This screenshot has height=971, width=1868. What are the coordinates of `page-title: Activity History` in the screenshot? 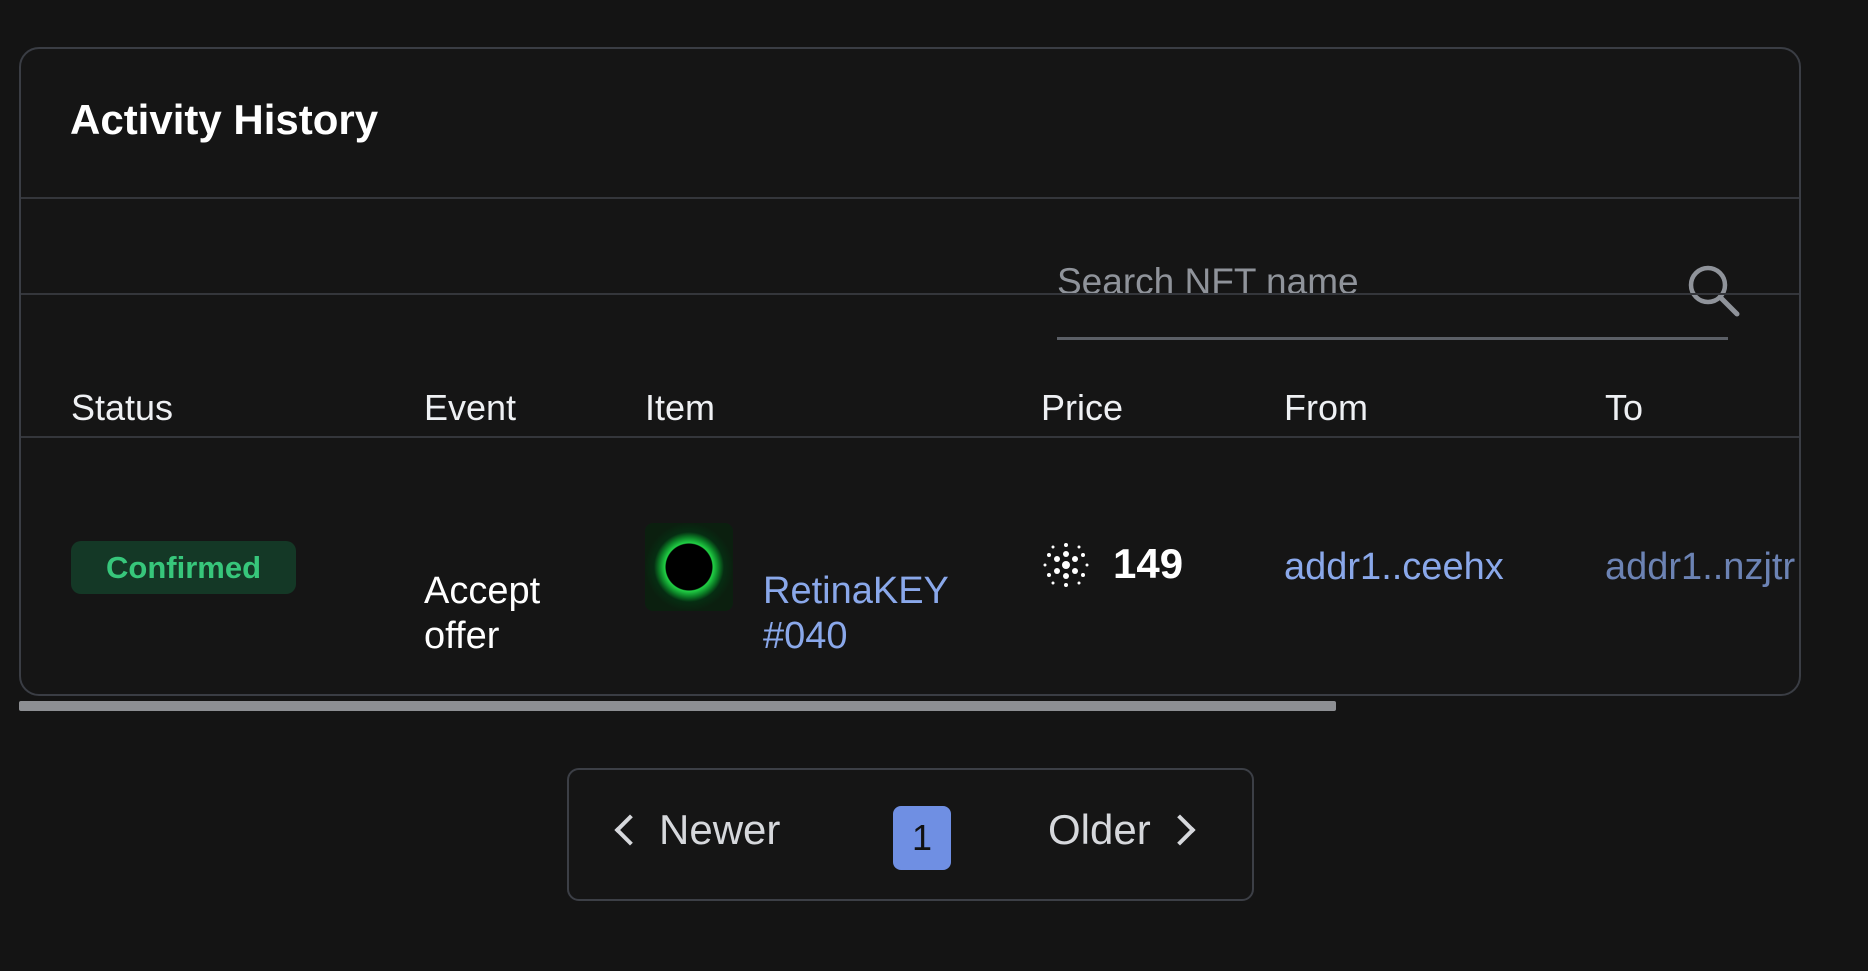 It's located at (224, 119).